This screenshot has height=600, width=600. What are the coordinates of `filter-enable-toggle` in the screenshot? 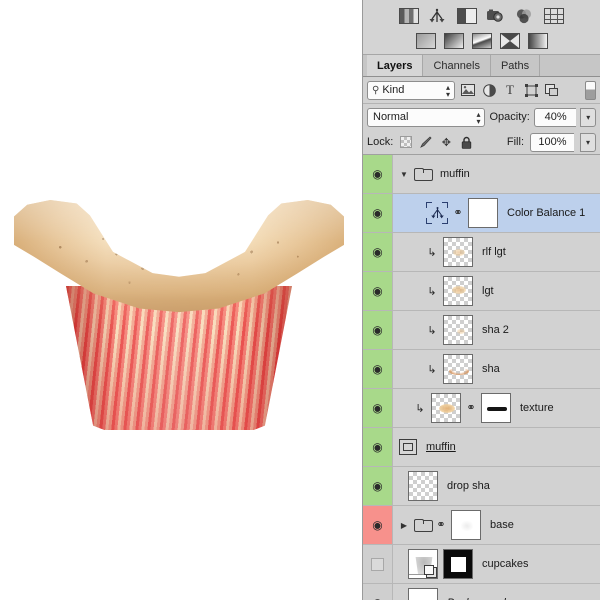 It's located at (590, 90).